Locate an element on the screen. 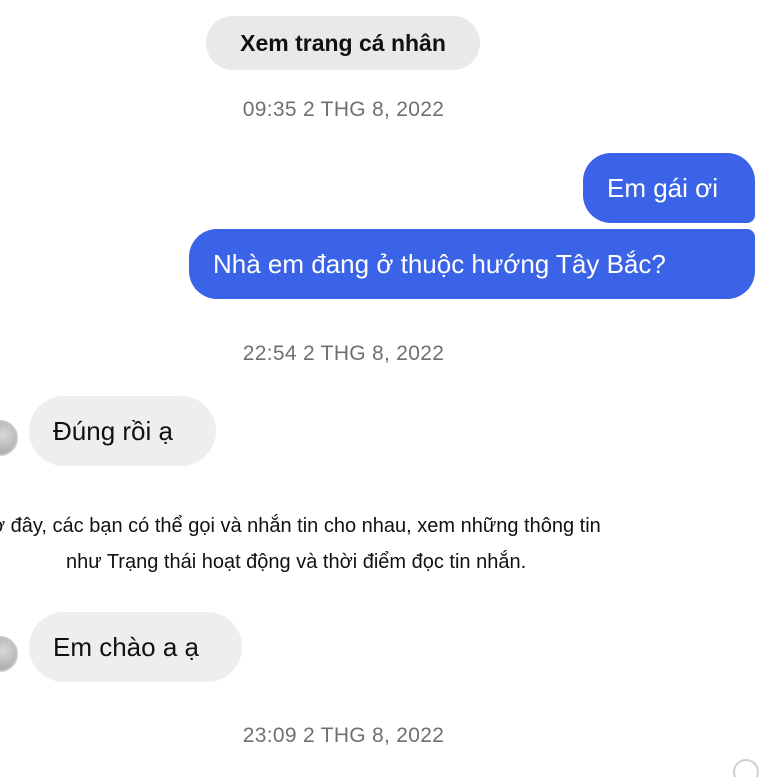 The height and width of the screenshot is (777, 771). message-text: Em gái ơi is located at coordinates (662, 187).